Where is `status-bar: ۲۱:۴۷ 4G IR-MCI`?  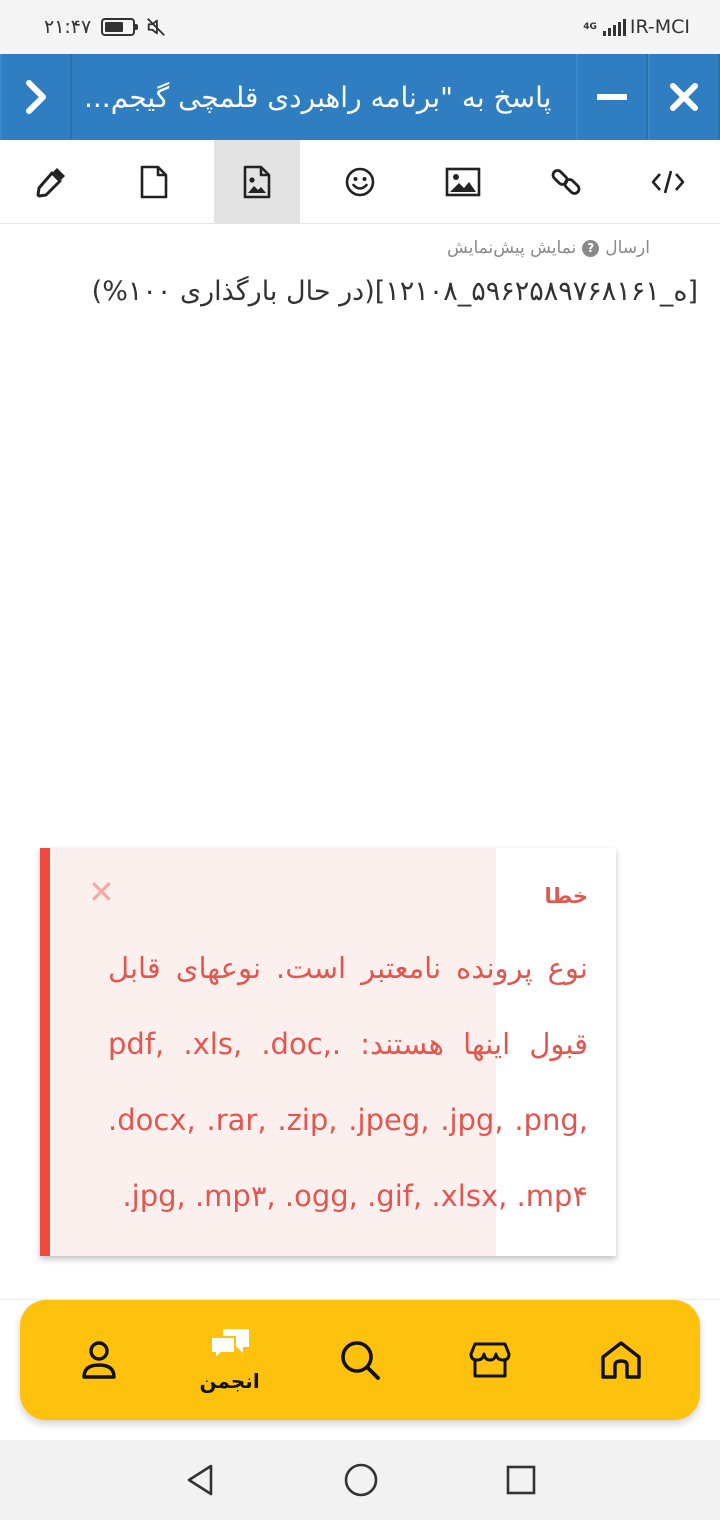
status-bar: ۲۱:۴۷ 4G IR-MCI is located at coordinates (360, 27).